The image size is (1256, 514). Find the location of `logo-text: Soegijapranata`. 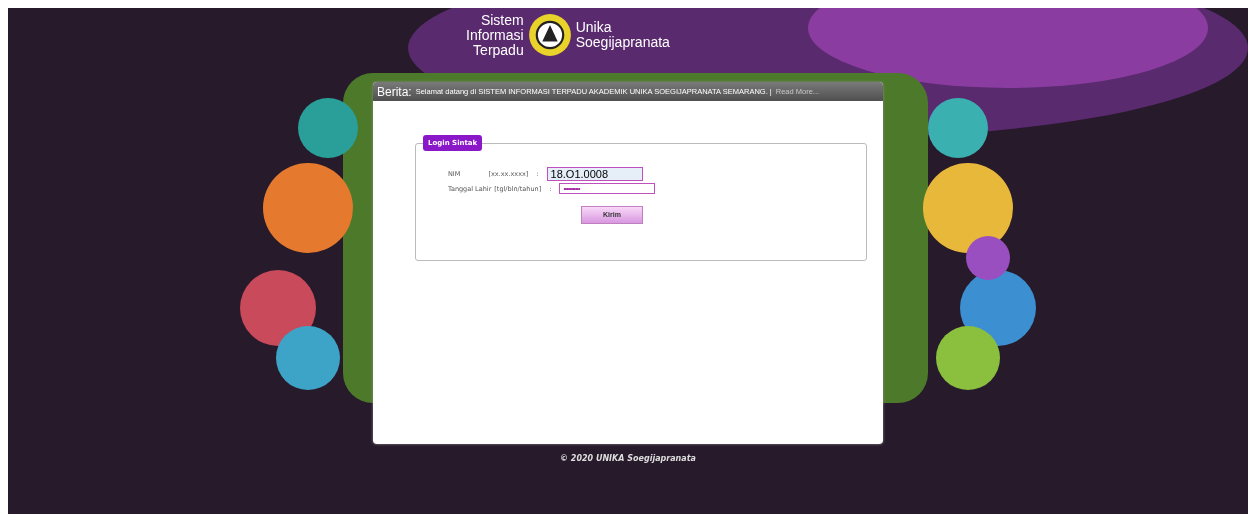

logo-text: Soegijapranata is located at coordinates (622, 42).